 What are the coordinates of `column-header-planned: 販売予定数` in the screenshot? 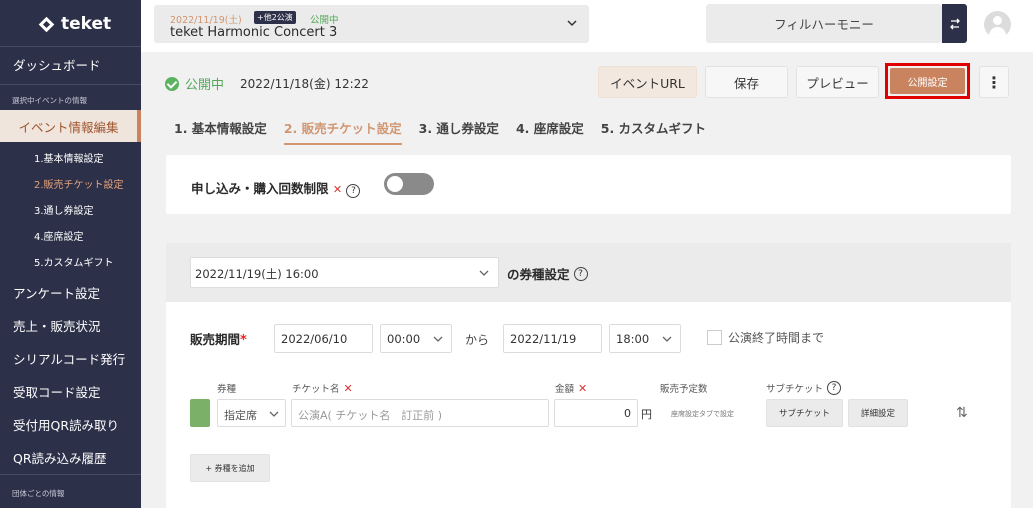 It's located at (684, 388).